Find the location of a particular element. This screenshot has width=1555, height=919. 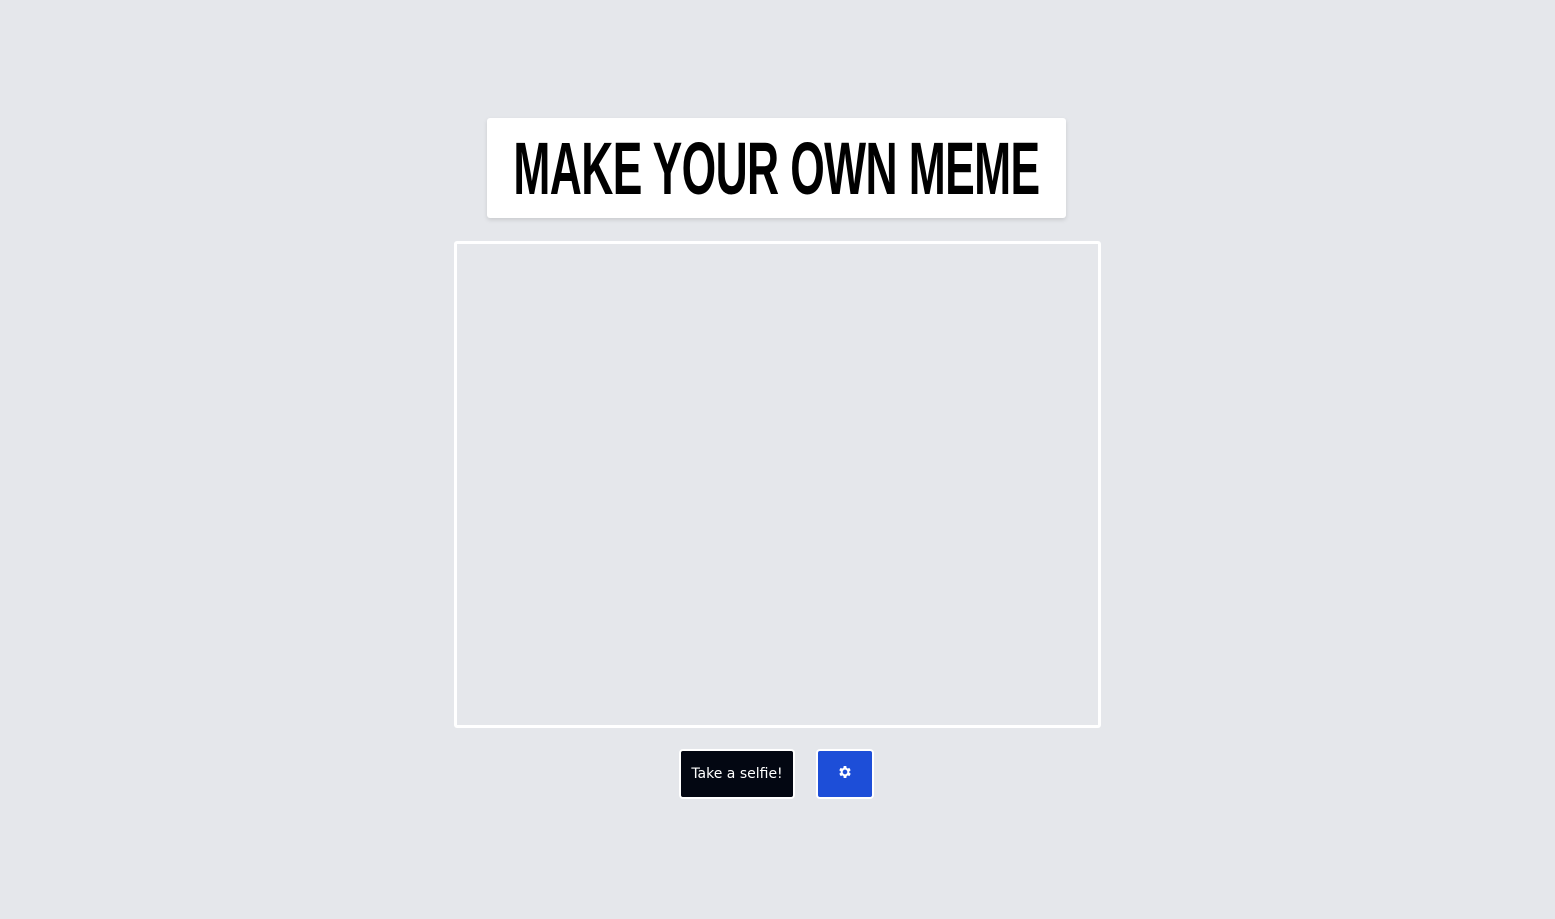

page-title: MAKE YOUR OWN MEME is located at coordinates (776, 168).